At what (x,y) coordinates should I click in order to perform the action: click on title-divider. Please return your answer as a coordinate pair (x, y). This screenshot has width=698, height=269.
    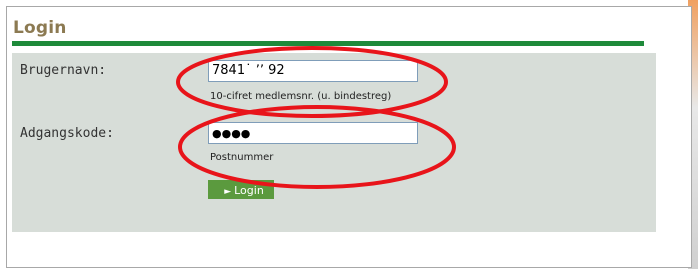
    Looking at the image, I should click on (328, 43).